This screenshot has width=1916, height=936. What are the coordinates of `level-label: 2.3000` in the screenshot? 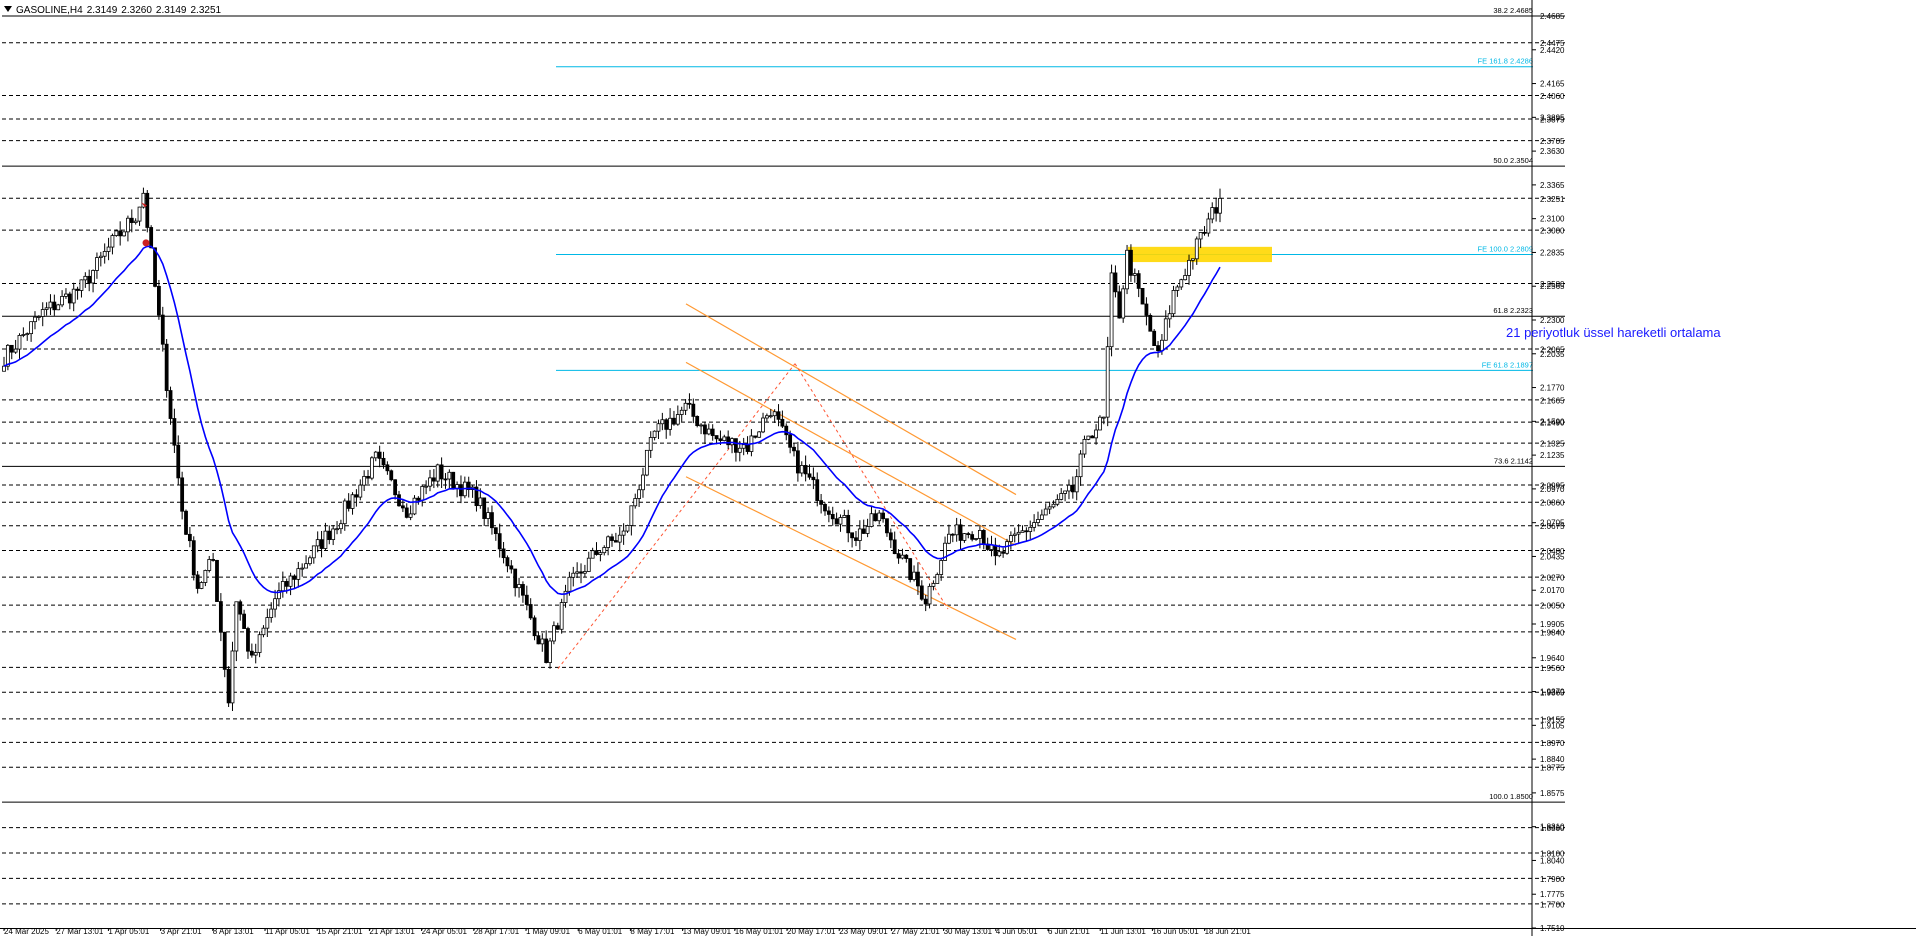 It's located at (1552, 231).